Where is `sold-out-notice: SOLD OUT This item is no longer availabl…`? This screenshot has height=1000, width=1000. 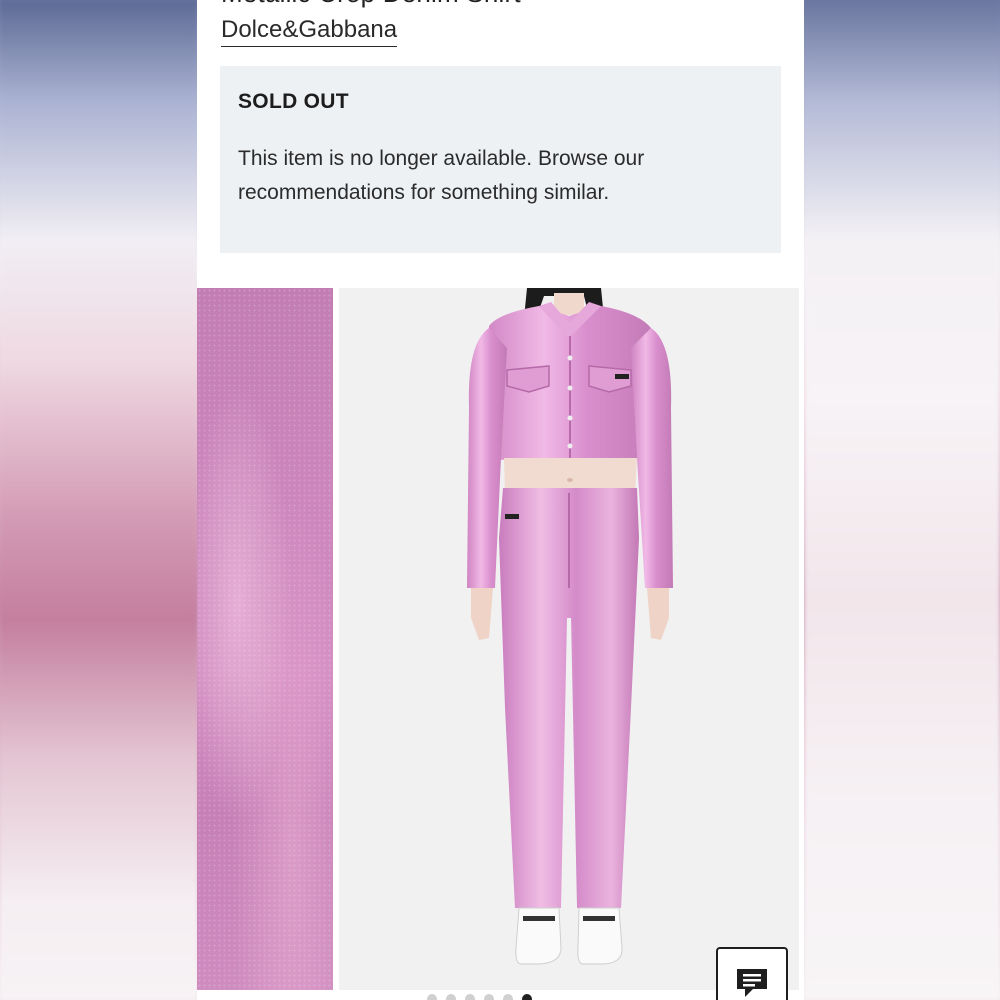
sold-out-notice: SOLD OUT This item is no longer availabl… is located at coordinates (500, 159).